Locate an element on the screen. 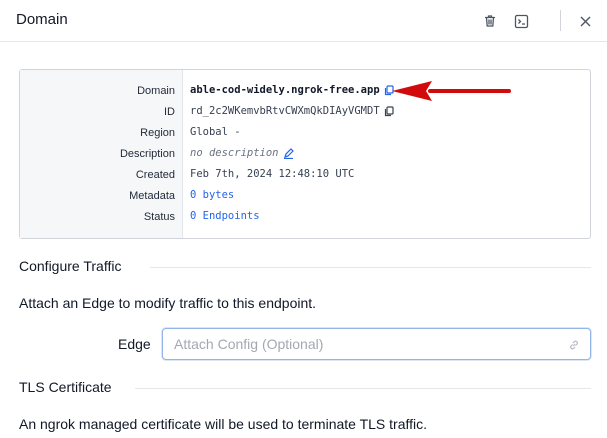  metadata-link: 0 bytes is located at coordinates (212, 195).